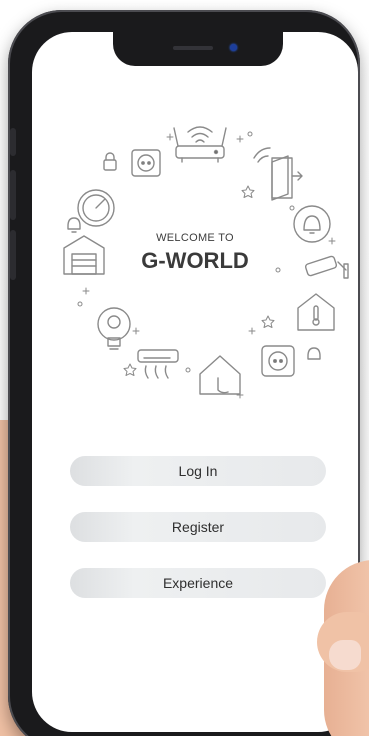  Describe the element at coordinates (200, 144) in the screenshot. I see `wifi-router-icon` at that location.